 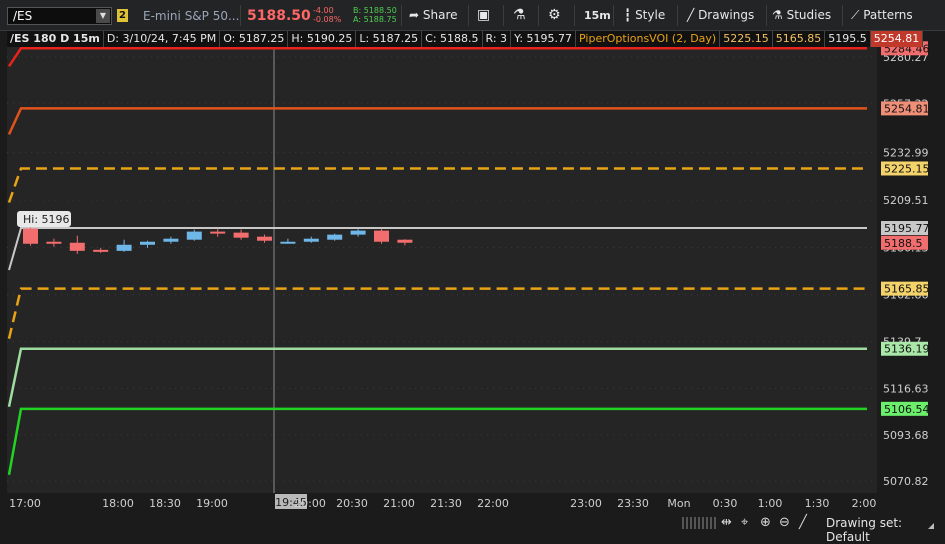 I want to click on study-value: 5195.5, so click(x=848, y=39).